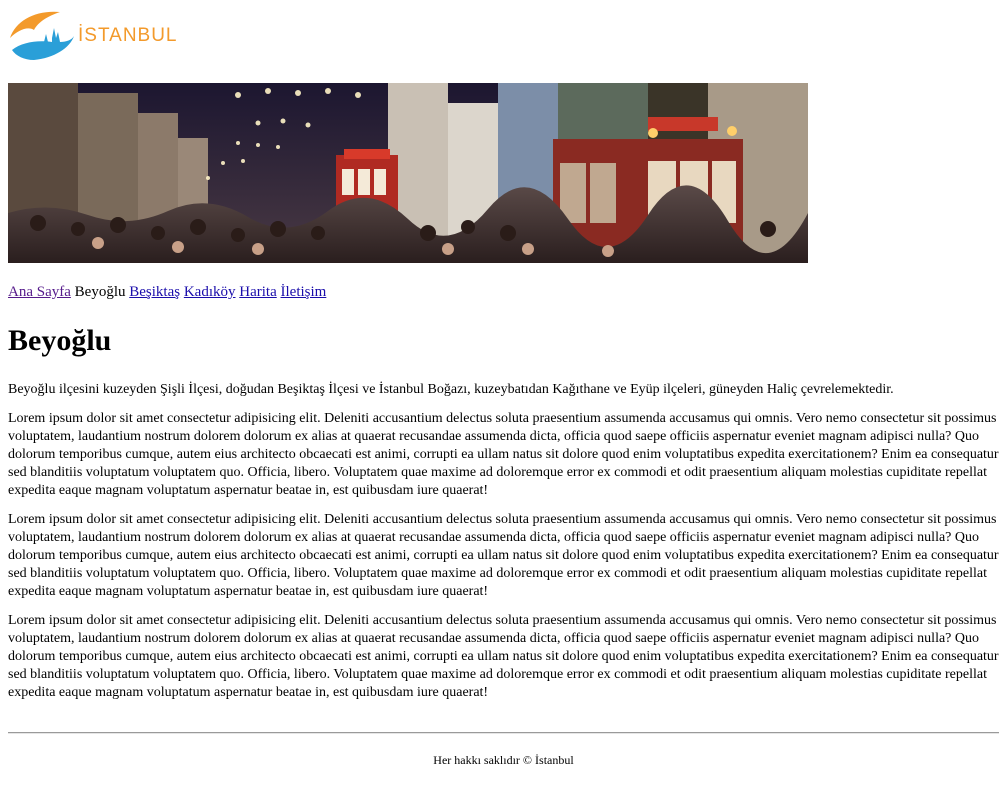 This screenshot has height=785, width=1007. What do you see at coordinates (42, 35) in the screenshot?
I see `istanbul-logo-icon` at bounding box center [42, 35].